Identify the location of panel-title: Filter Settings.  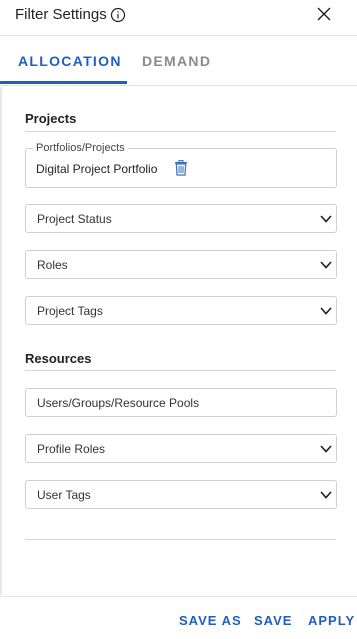
(61, 14).